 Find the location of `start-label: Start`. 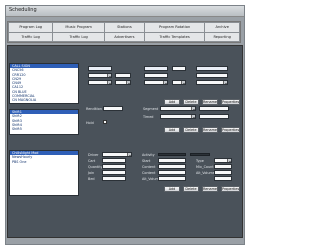

start-label: Start is located at coordinates (146, 161).